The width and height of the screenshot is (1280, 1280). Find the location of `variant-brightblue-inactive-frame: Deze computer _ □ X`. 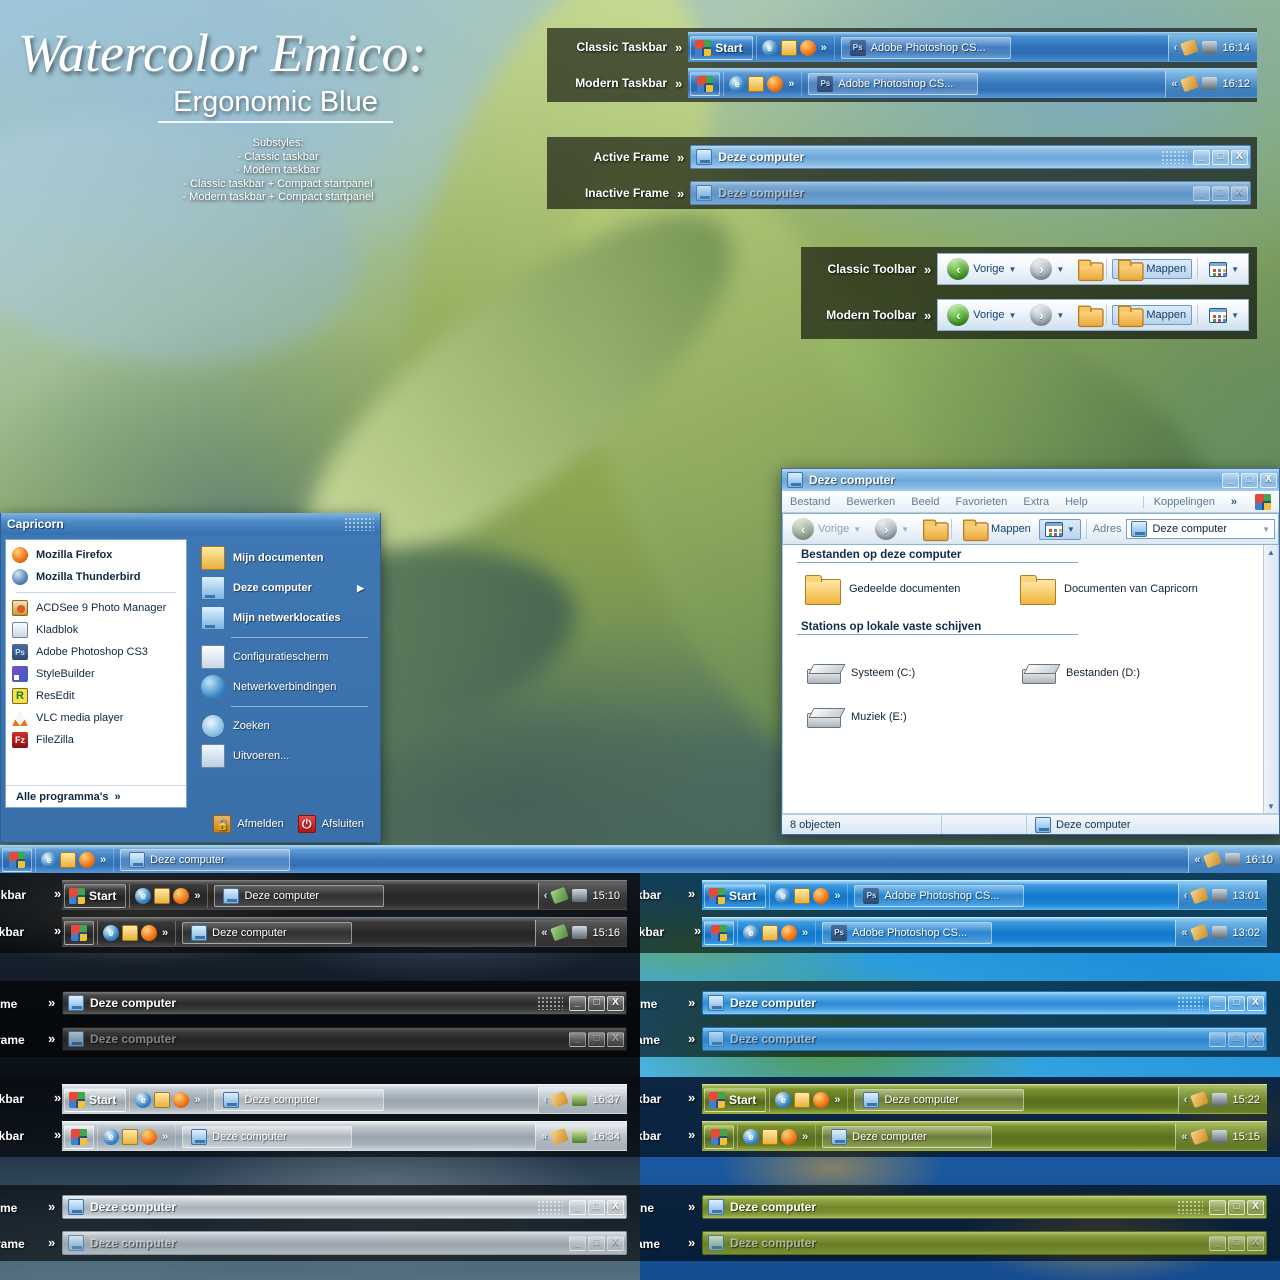

variant-brightblue-inactive-frame: Deze computer _ □ X is located at coordinates (984, 1039).